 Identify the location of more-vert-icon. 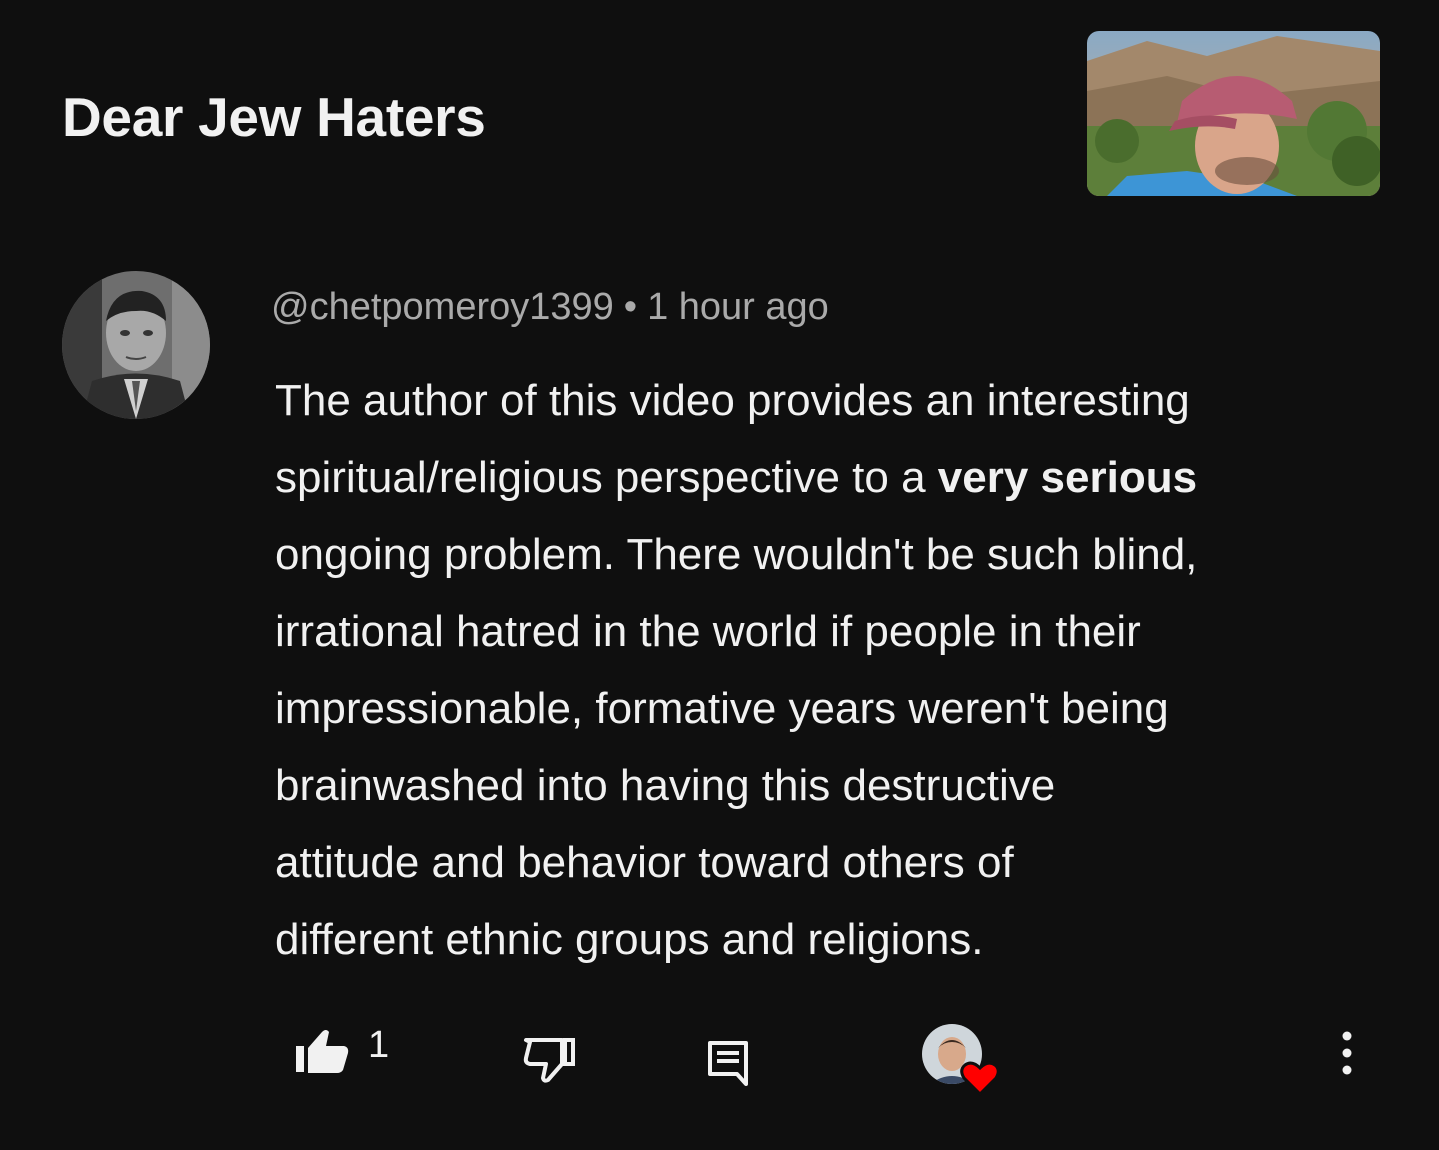
(1347, 1053).